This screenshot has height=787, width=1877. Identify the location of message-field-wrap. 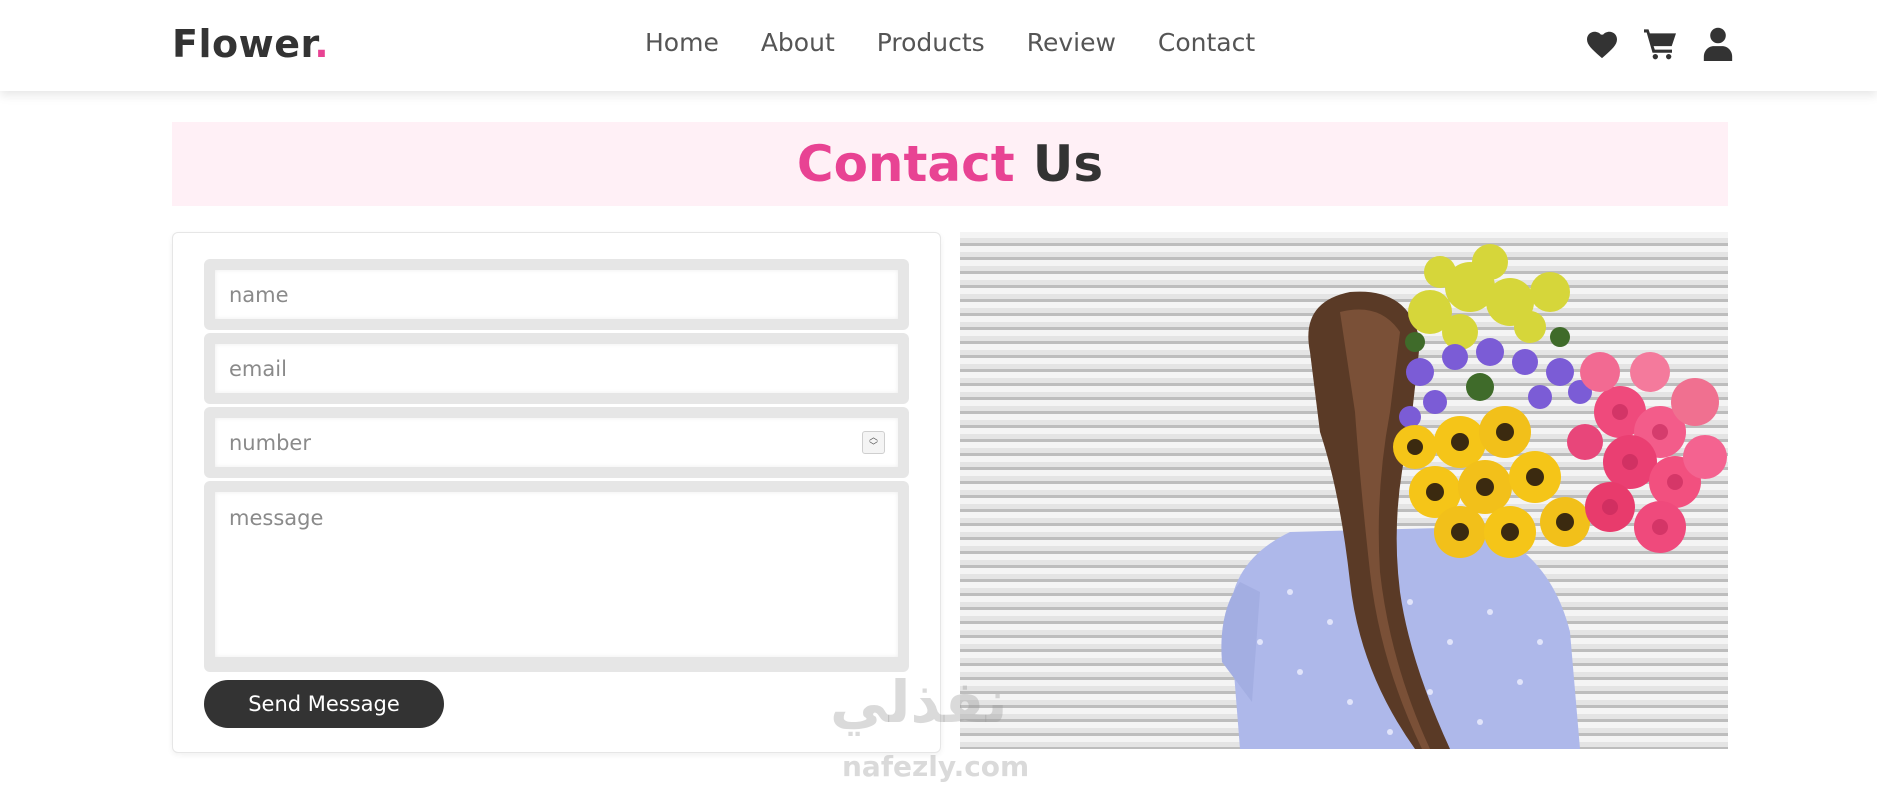
(556, 576).